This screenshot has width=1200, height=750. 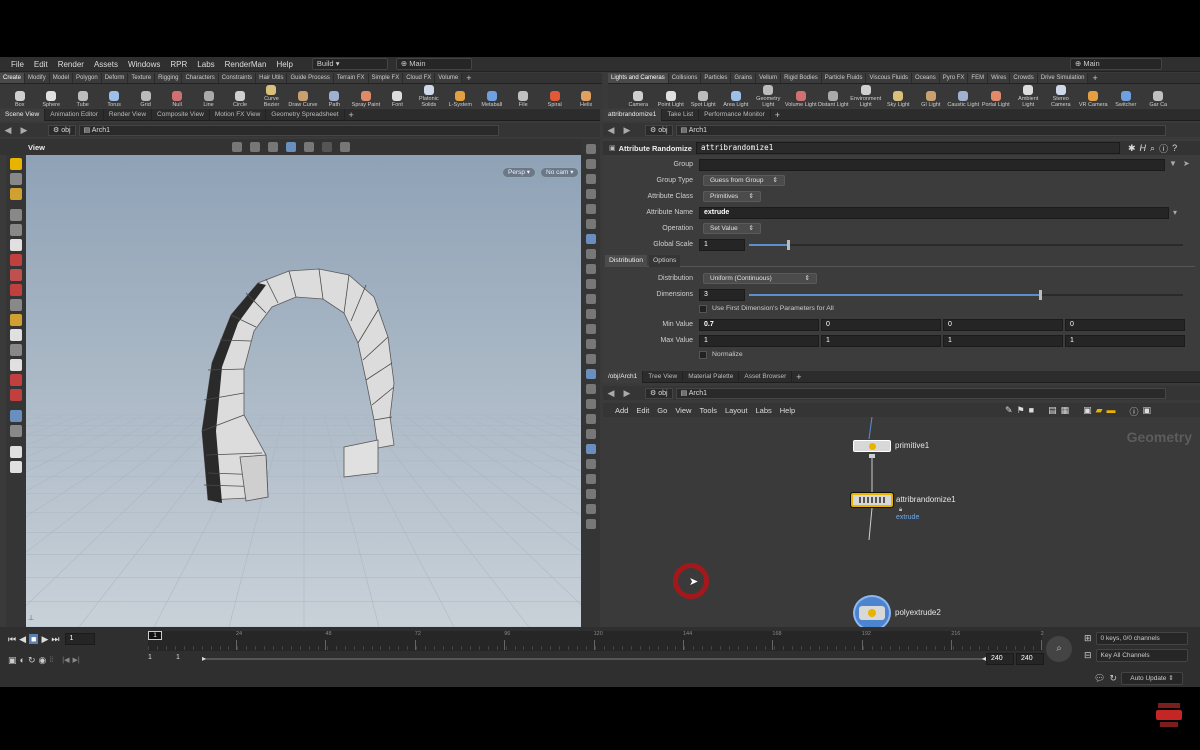 What do you see at coordinates (1113, 678) in the screenshot?
I see `refresh-icon: ↻` at bounding box center [1113, 678].